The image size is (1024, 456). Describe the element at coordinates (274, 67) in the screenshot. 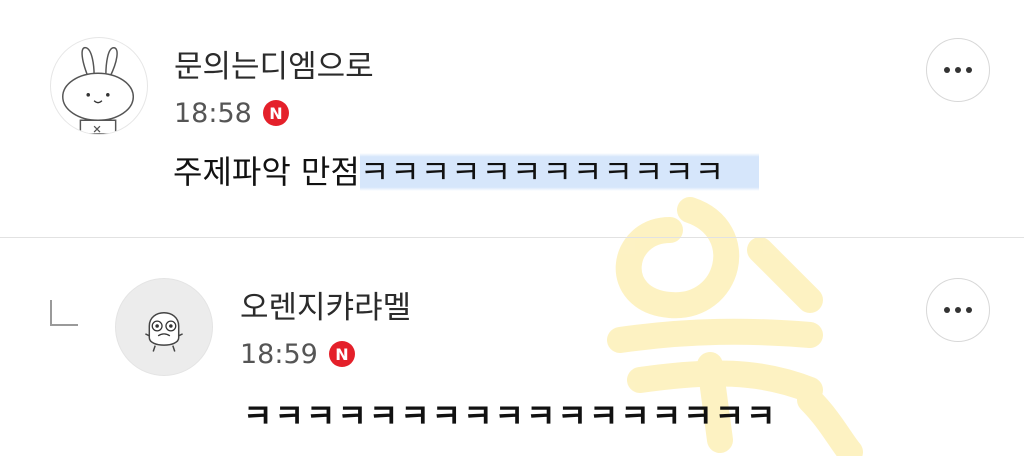

I see `comment-author: 문의는디엠으로` at that location.